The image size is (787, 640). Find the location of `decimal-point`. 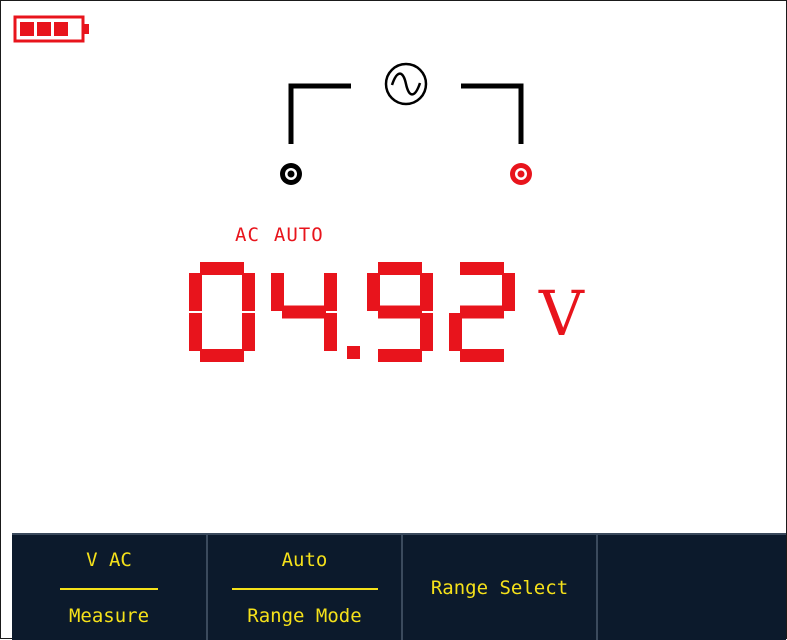

decimal-point is located at coordinates (353, 352).